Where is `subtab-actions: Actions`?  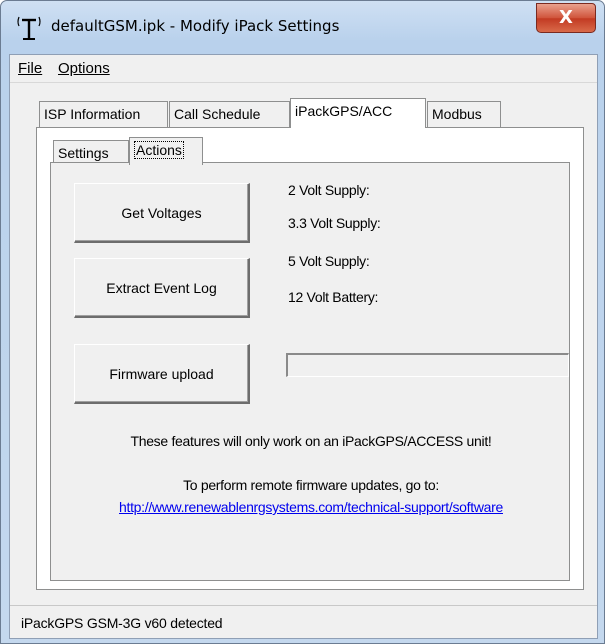 subtab-actions: Actions is located at coordinates (166, 151).